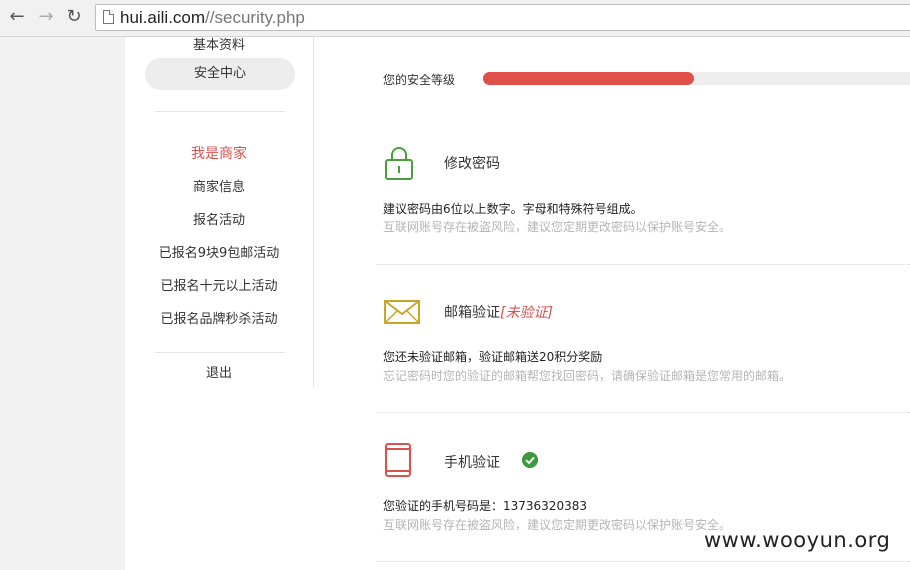 The image size is (910, 570). Describe the element at coordinates (17, 17) in the screenshot. I see `back-arrow-icon: ←` at that location.